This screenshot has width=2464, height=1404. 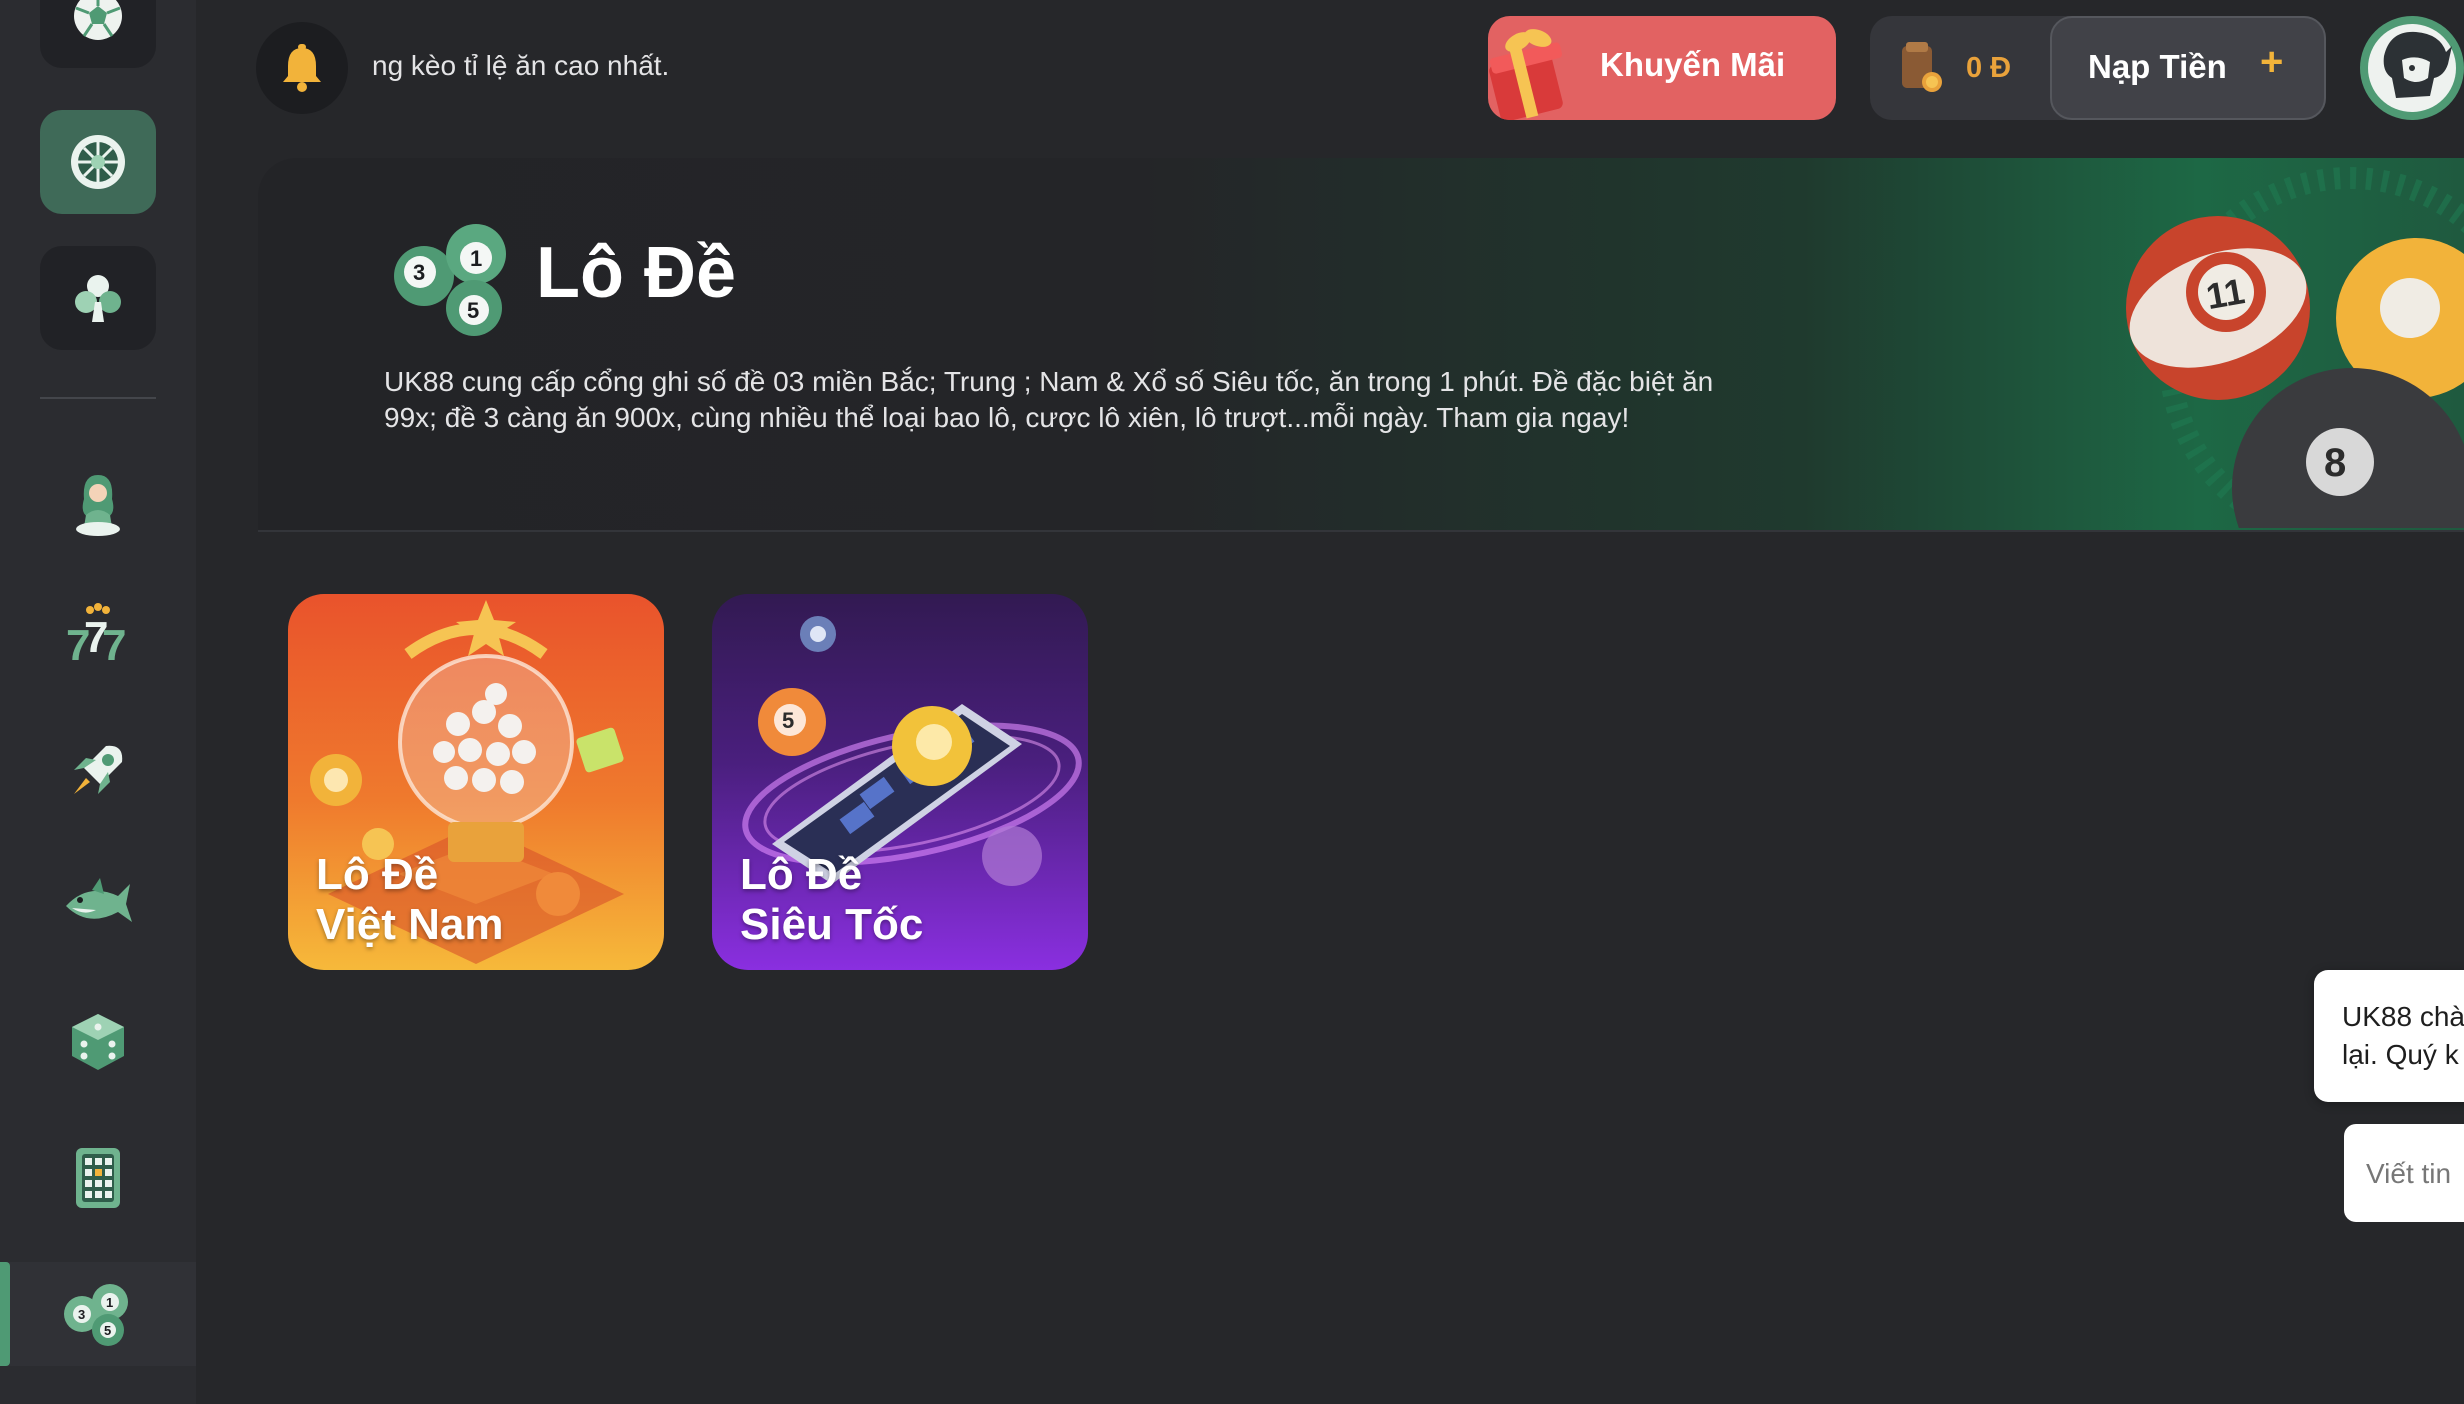 I want to click on sidebar-item-casino, so click(x=98, y=162).